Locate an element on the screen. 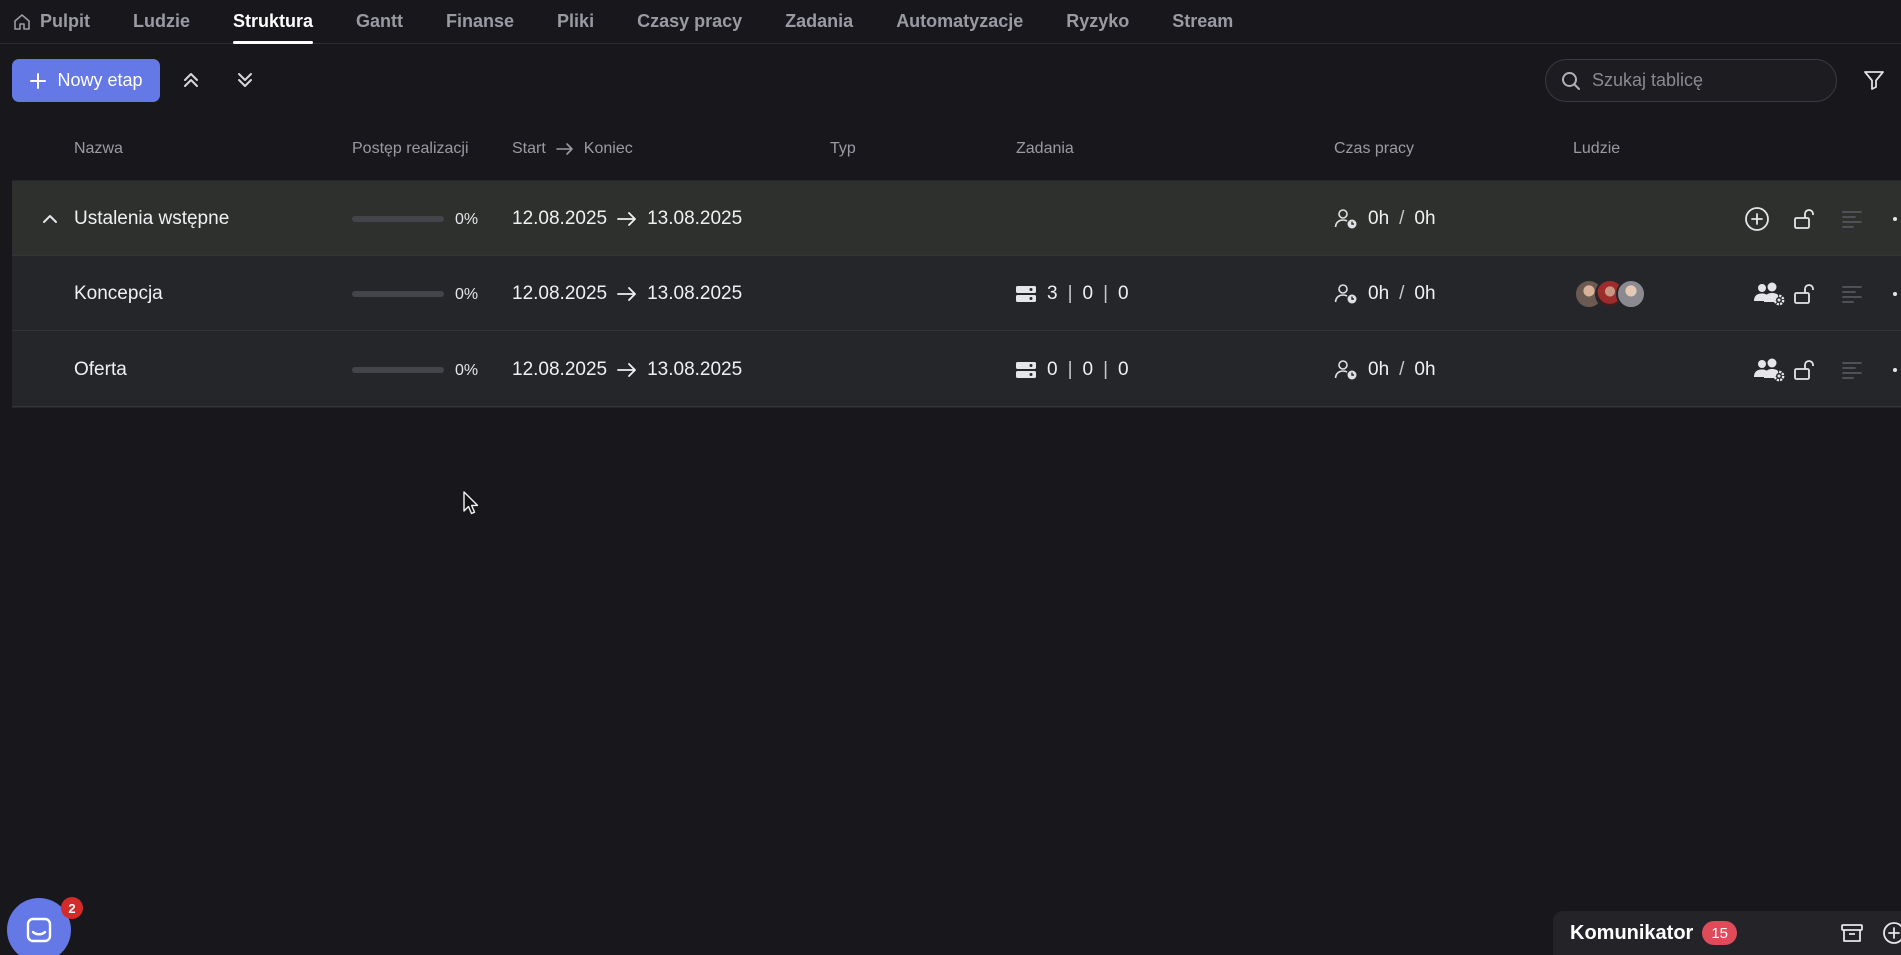  task-counts: 0 | 0 | 0 is located at coordinates (1072, 369).